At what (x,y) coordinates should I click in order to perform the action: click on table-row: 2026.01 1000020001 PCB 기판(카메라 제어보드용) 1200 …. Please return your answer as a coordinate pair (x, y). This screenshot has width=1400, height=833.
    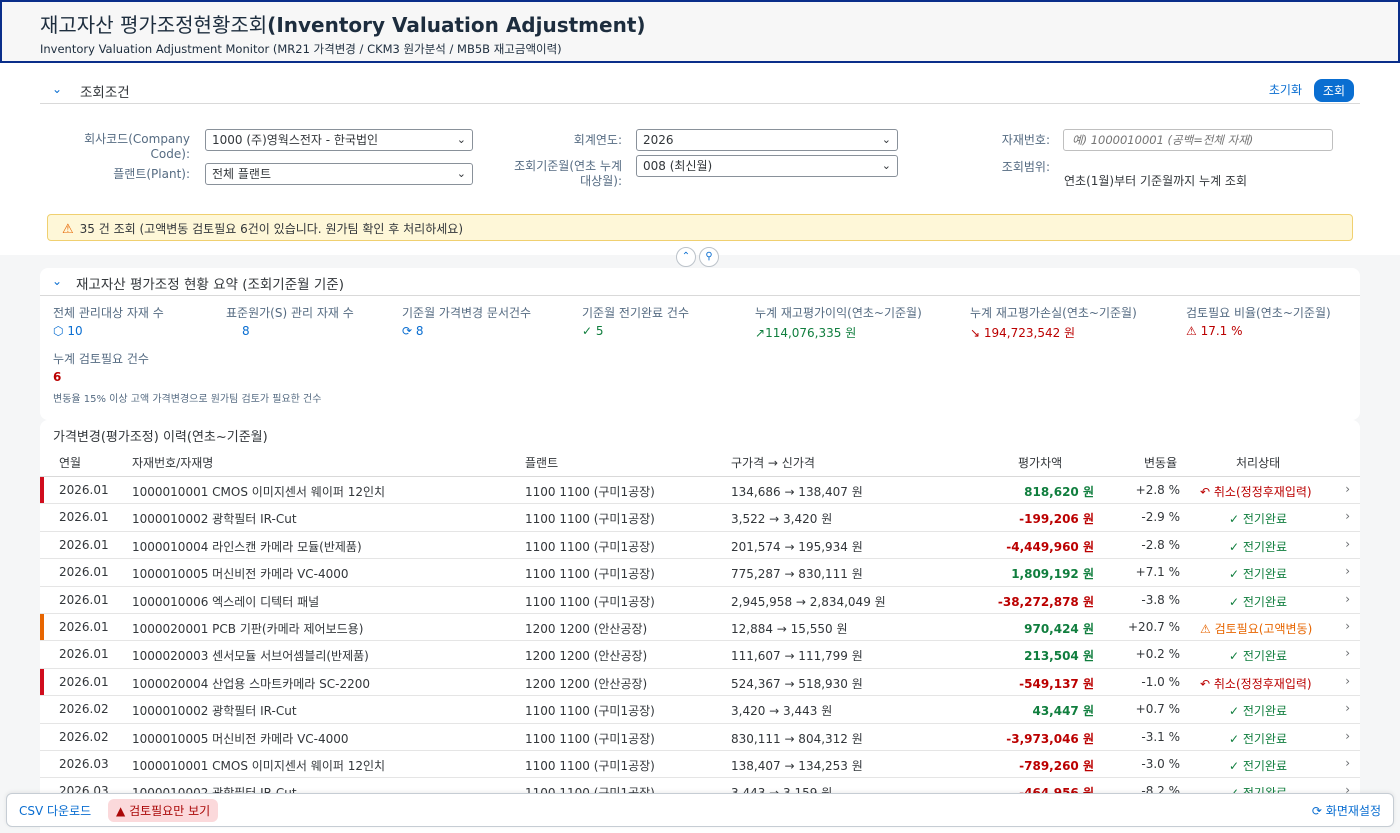
    Looking at the image, I should click on (700, 627).